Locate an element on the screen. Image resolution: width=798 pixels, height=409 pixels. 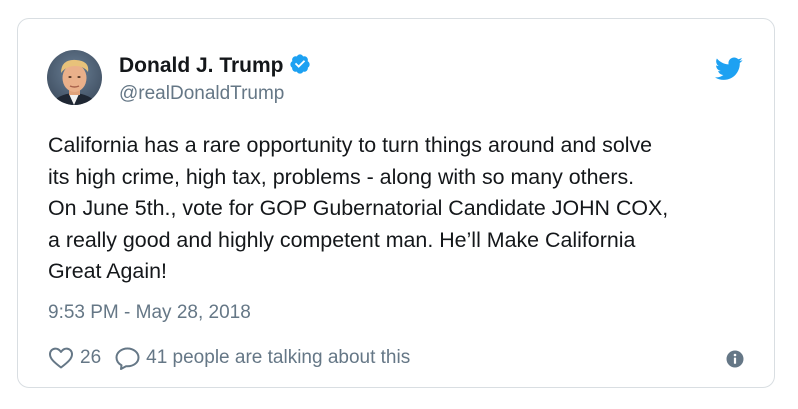
speech-bubble-icon is located at coordinates (127, 358).